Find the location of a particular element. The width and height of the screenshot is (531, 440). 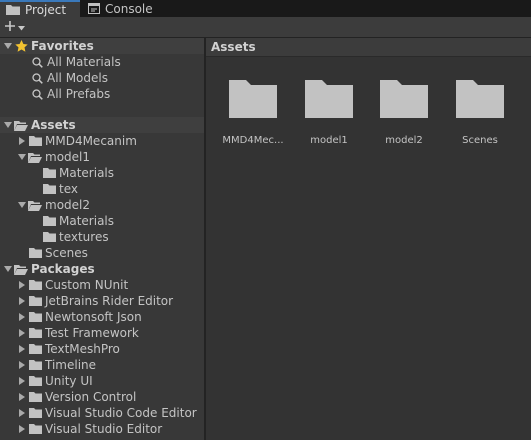

tree-item-model1: model1 is located at coordinates (110, 157).